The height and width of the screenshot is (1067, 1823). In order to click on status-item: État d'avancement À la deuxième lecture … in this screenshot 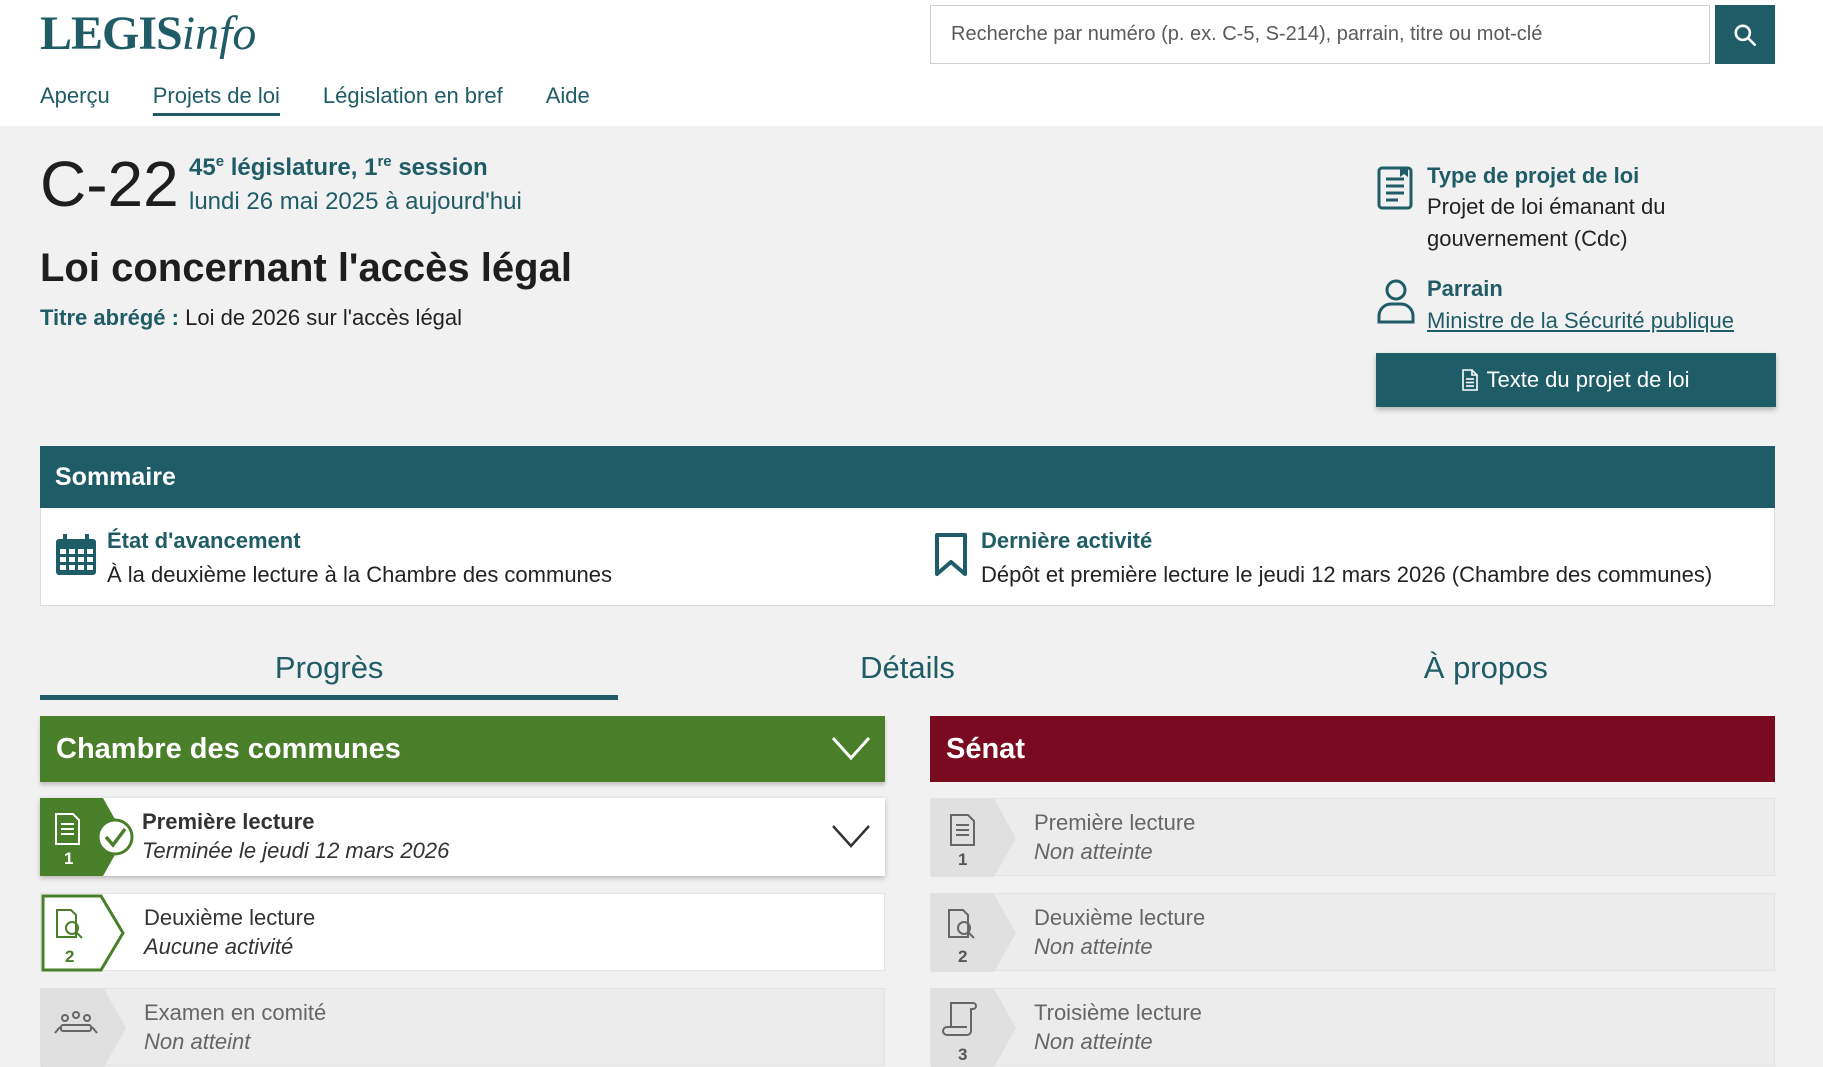, I will do `click(359, 558)`.